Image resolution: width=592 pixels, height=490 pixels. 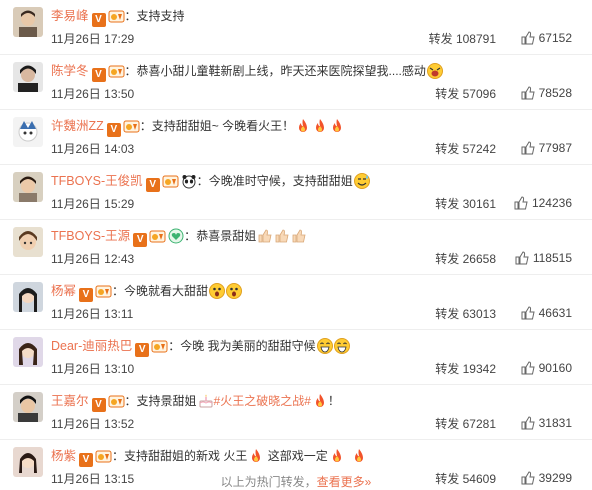 I want to click on like-count: 78528, so click(x=555, y=93).